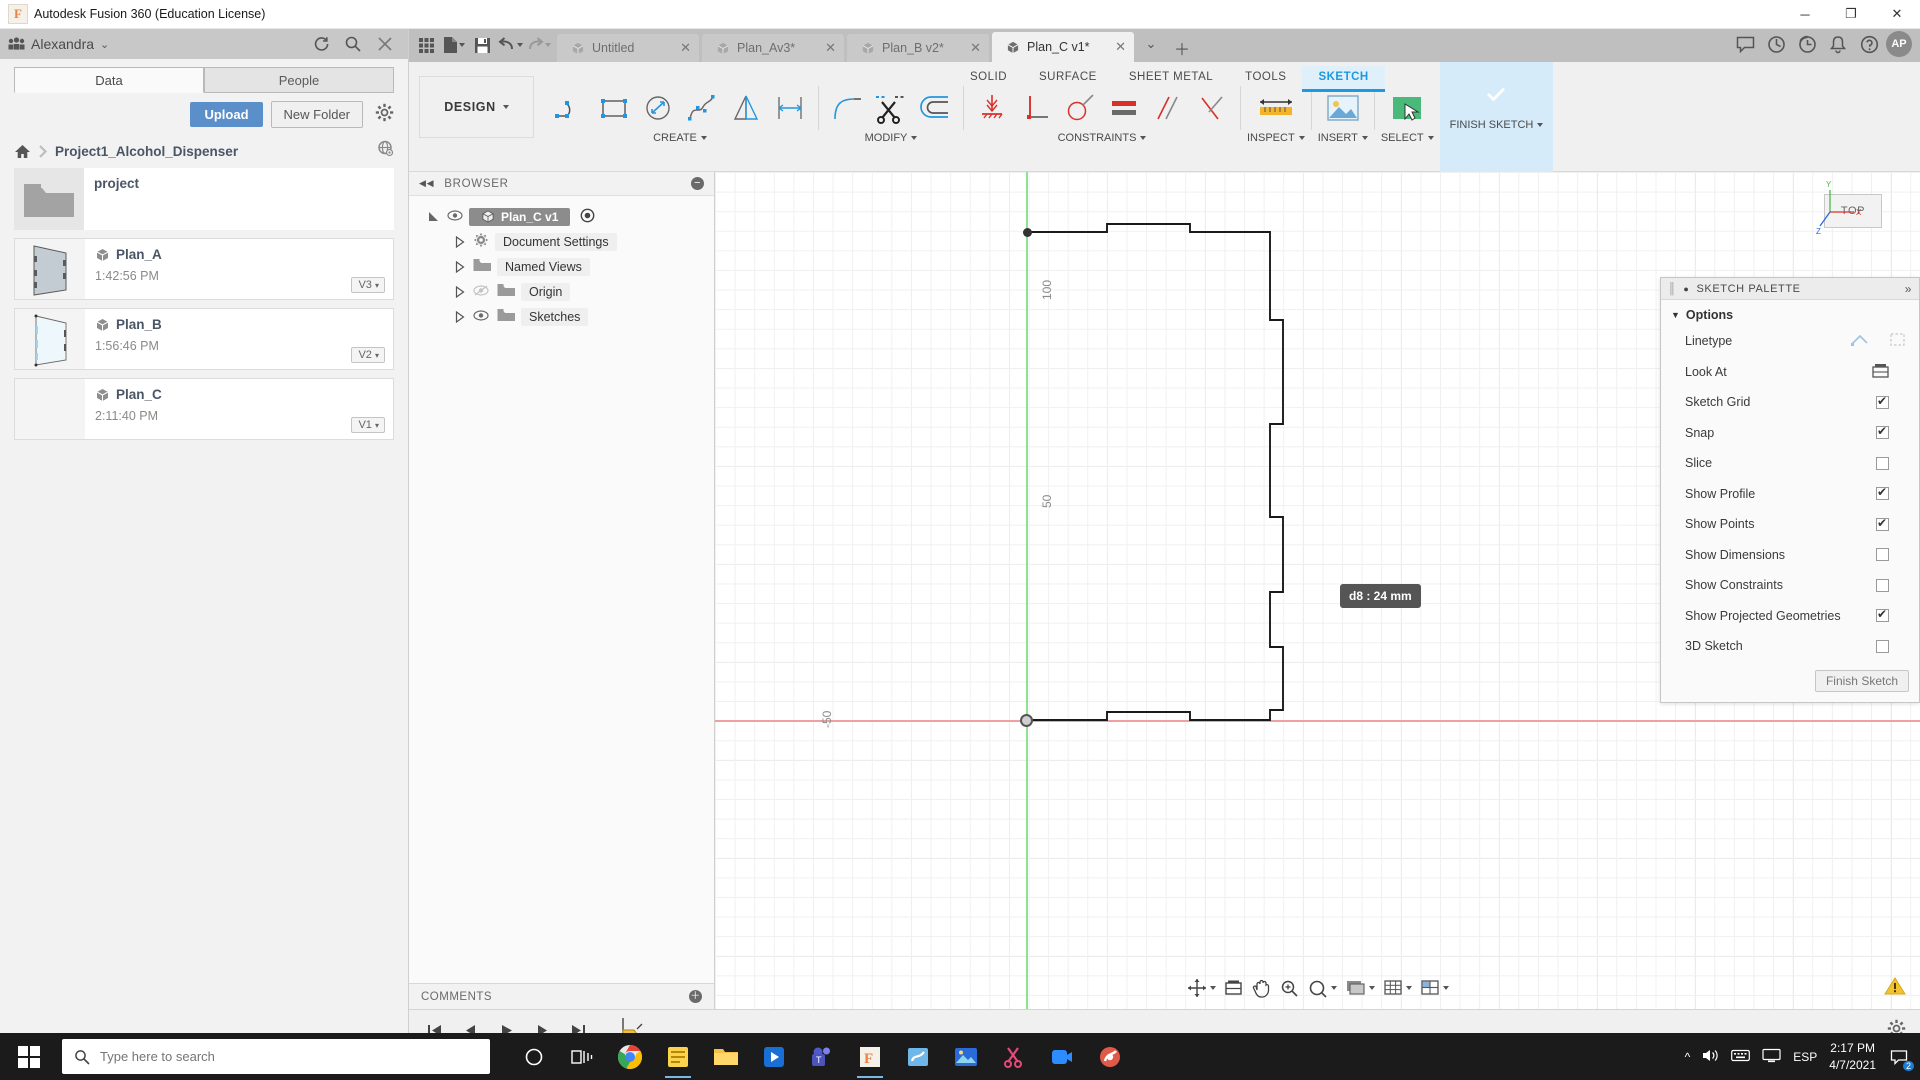 This screenshot has width=1920, height=1080. I want to click on paint3d-icon, so click(918, 1057).